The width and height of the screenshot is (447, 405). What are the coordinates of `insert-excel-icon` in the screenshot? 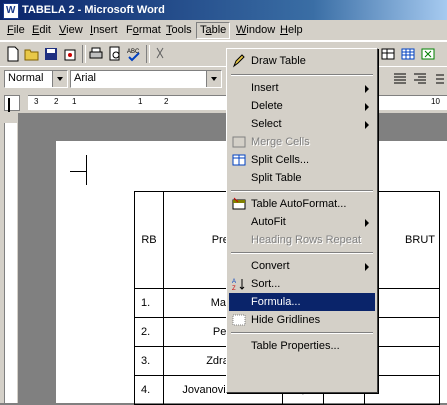 It's located at (428, 54).